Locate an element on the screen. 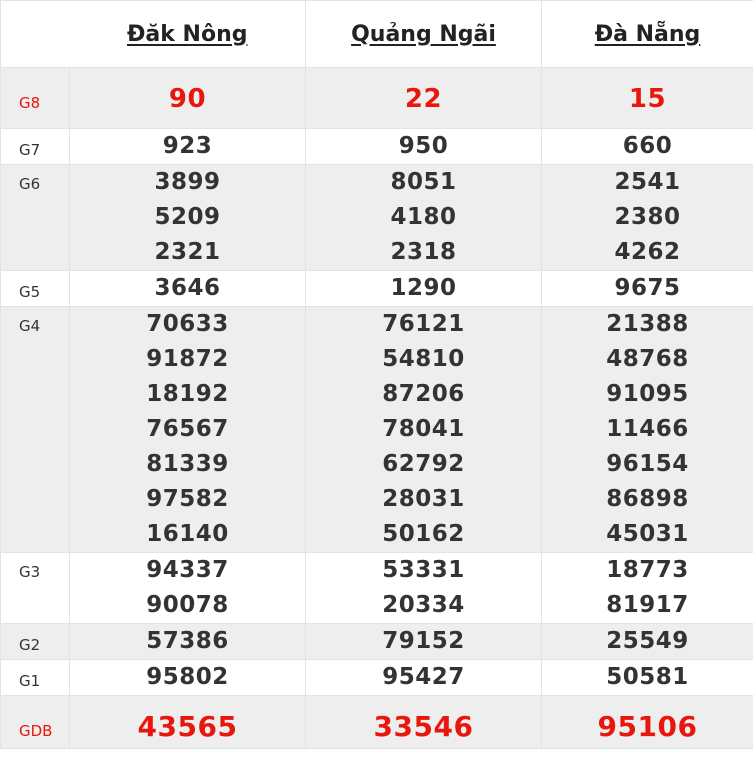 This screenshot has height=758, width=753. prize-label: G4 is located at coordinates (35, 430).